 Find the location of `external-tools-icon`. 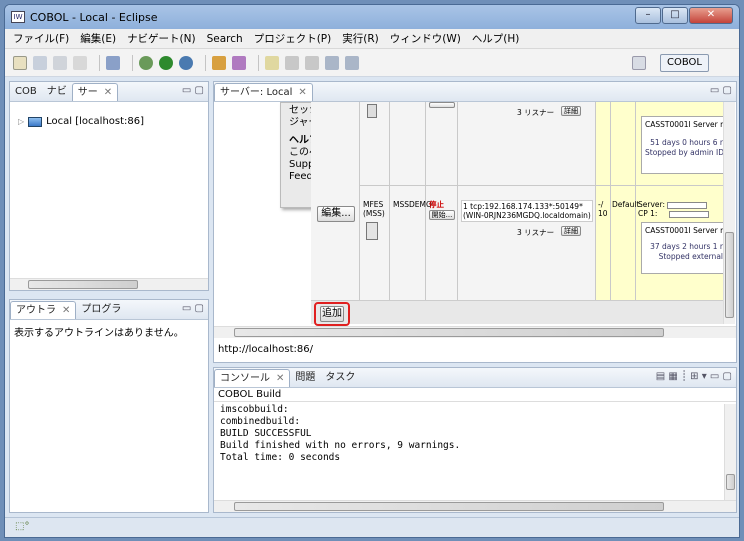

external-tools-icon is located at coordinates (186, 62).